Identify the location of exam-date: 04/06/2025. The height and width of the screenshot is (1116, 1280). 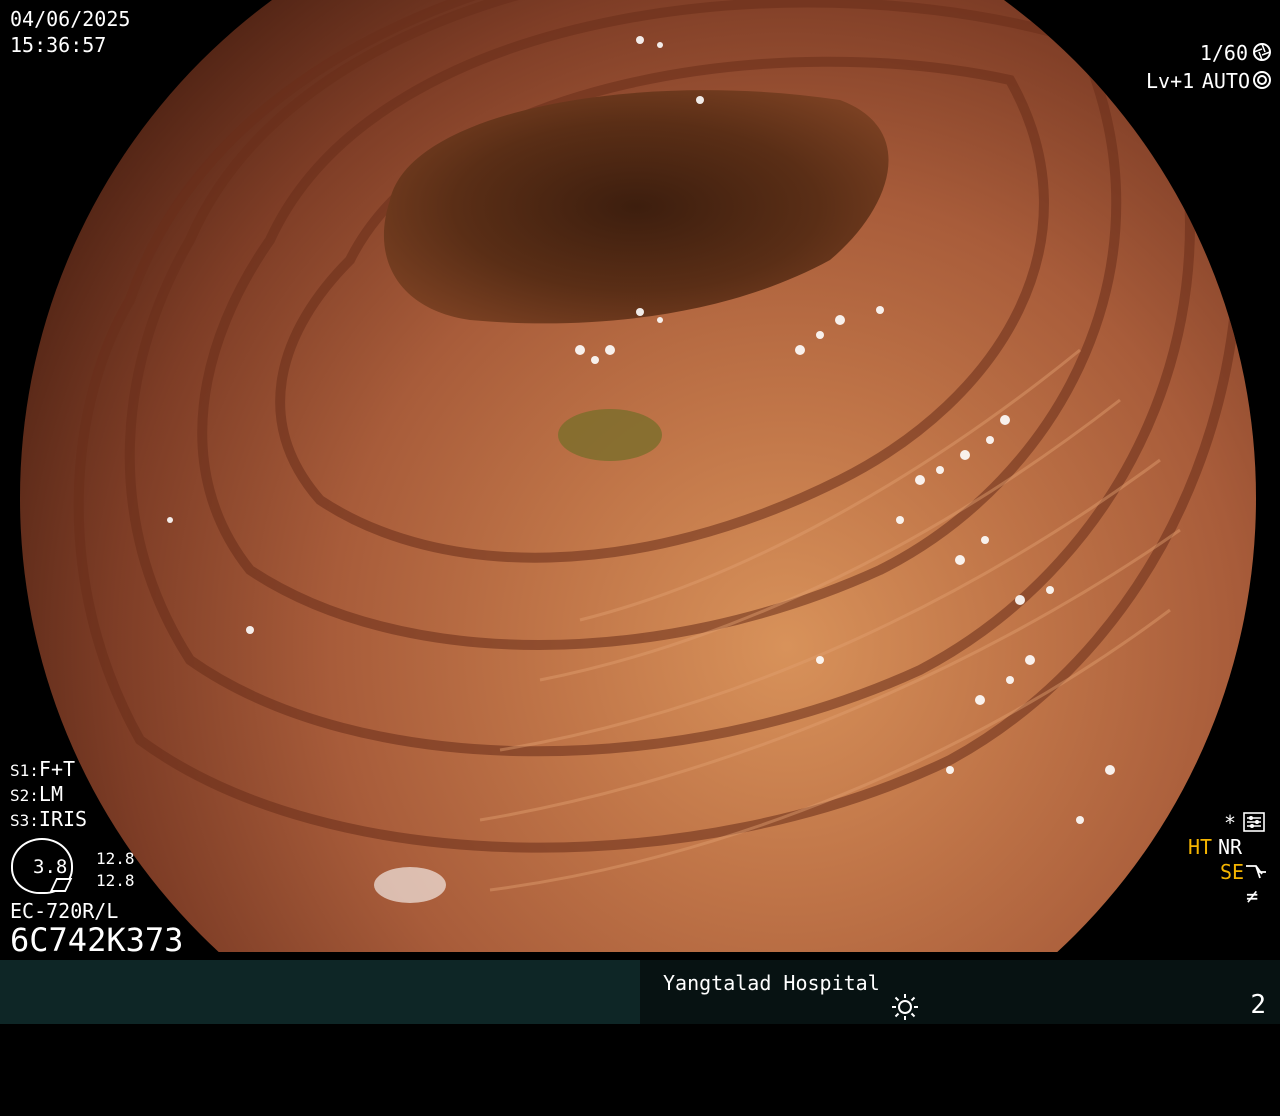
(70, 19).